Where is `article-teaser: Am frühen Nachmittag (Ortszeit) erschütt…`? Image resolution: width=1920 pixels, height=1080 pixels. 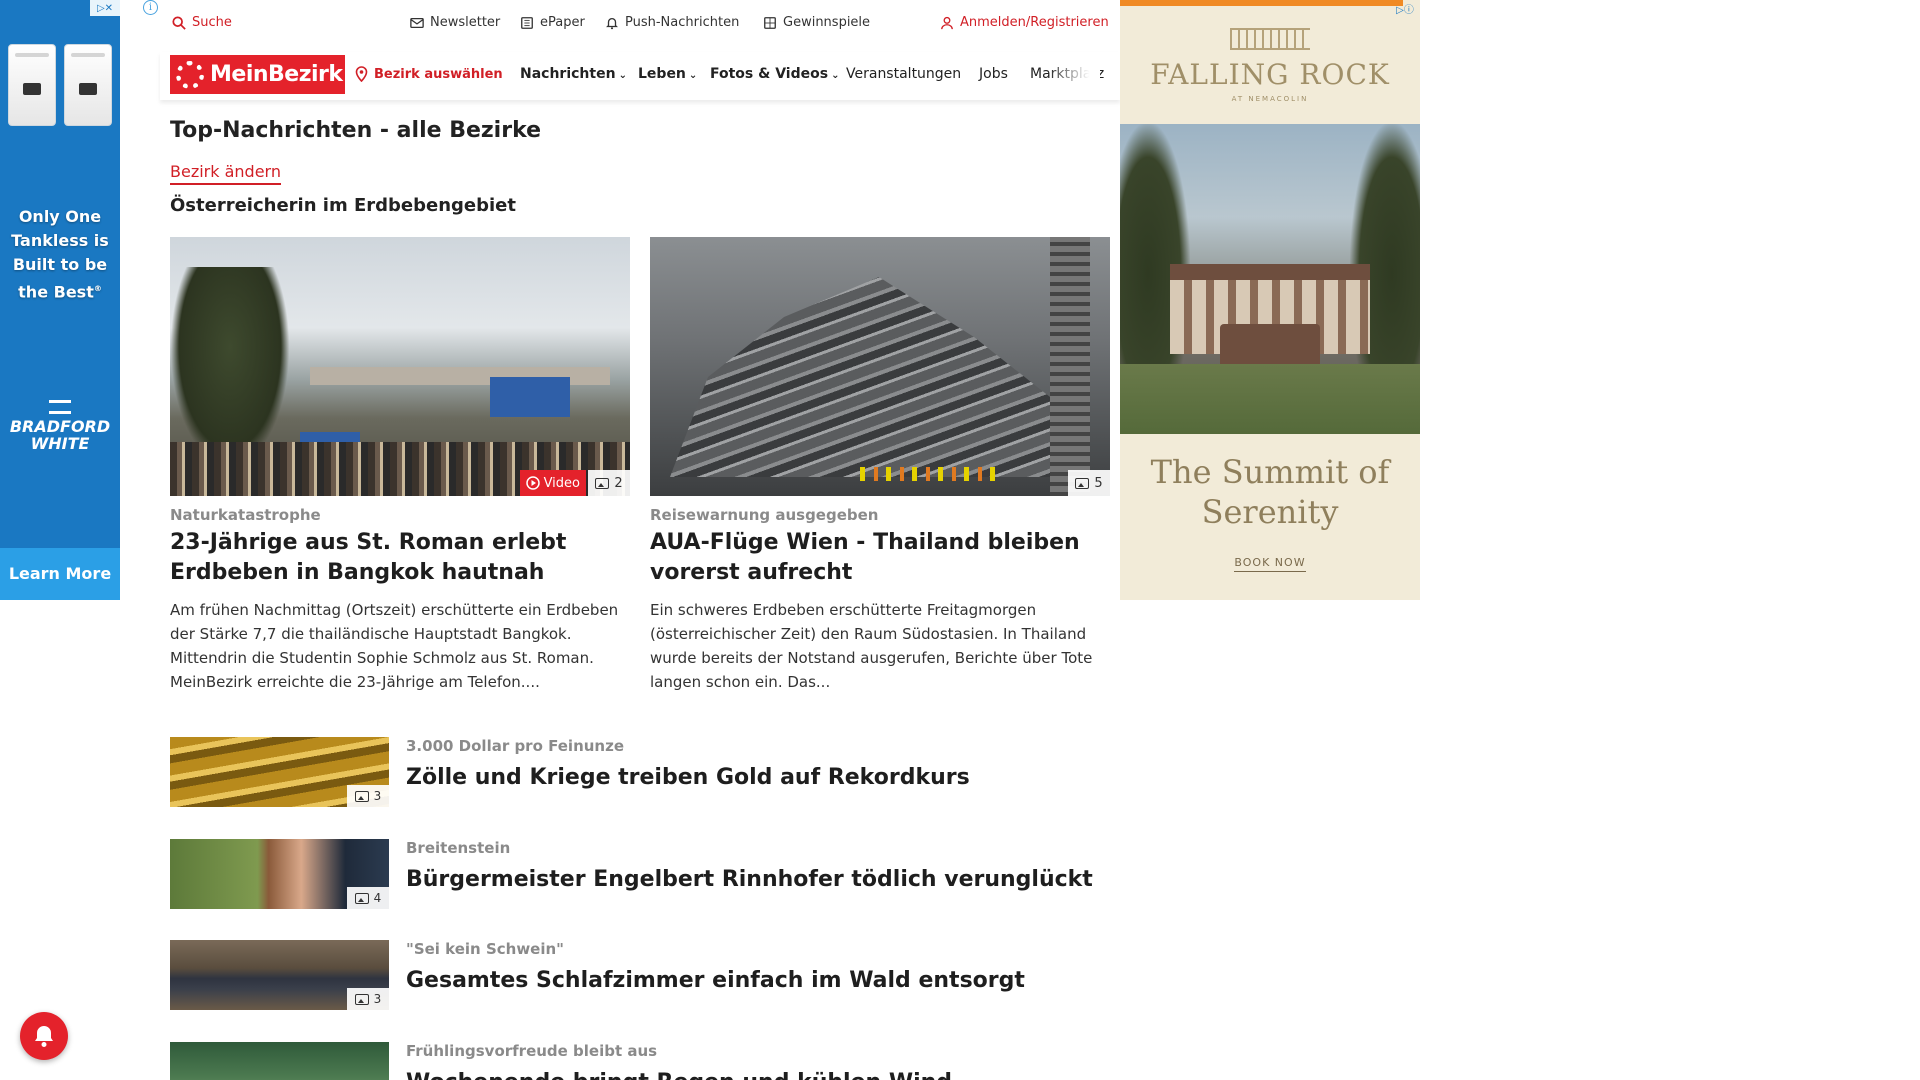 article-teaser: Am frühen Nachmittag (Ortszeit) erschütt… is located at coordinates (394, 646).